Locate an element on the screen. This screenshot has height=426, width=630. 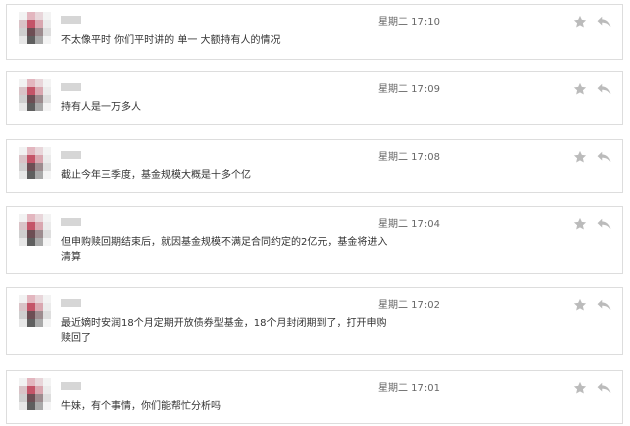
message-item: 星期二 17:09 持有人是一万多人 is located at coordinates (314, 98).